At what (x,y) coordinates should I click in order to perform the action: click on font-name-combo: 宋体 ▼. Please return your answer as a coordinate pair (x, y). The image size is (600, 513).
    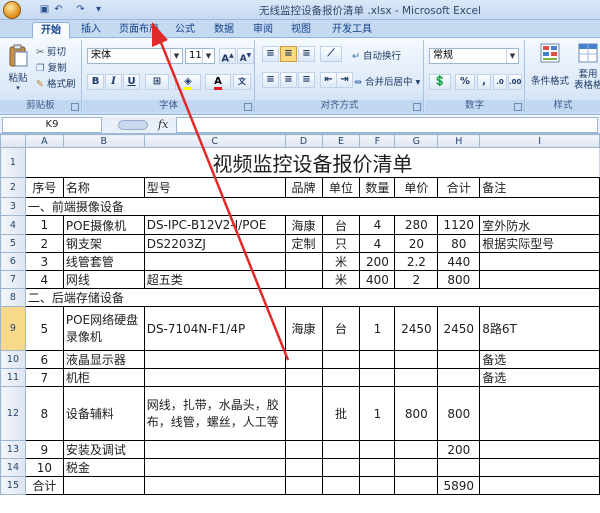
    Looking at the image, I should click on (135, 56).